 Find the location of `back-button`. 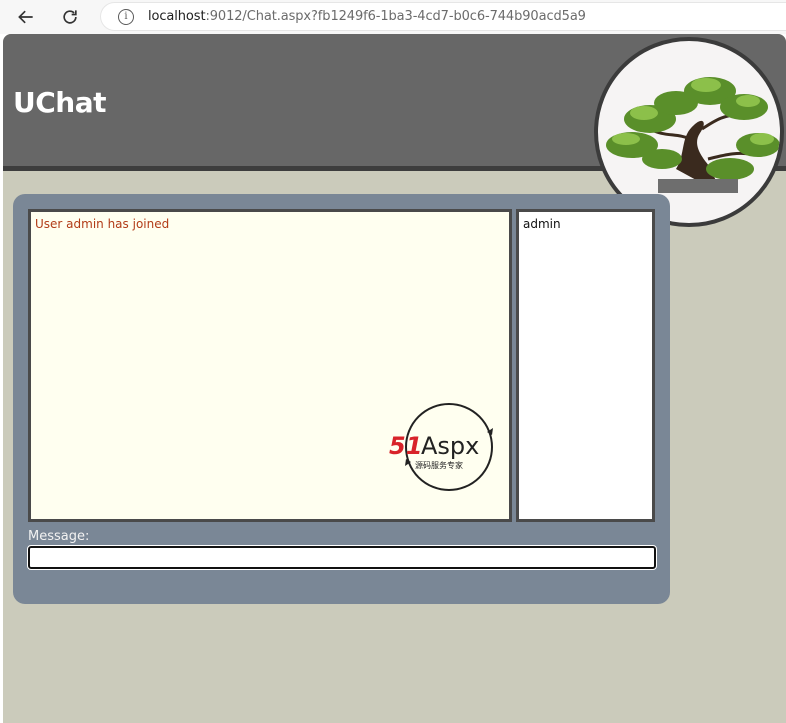

back-button is located at coordinates (26, 17).